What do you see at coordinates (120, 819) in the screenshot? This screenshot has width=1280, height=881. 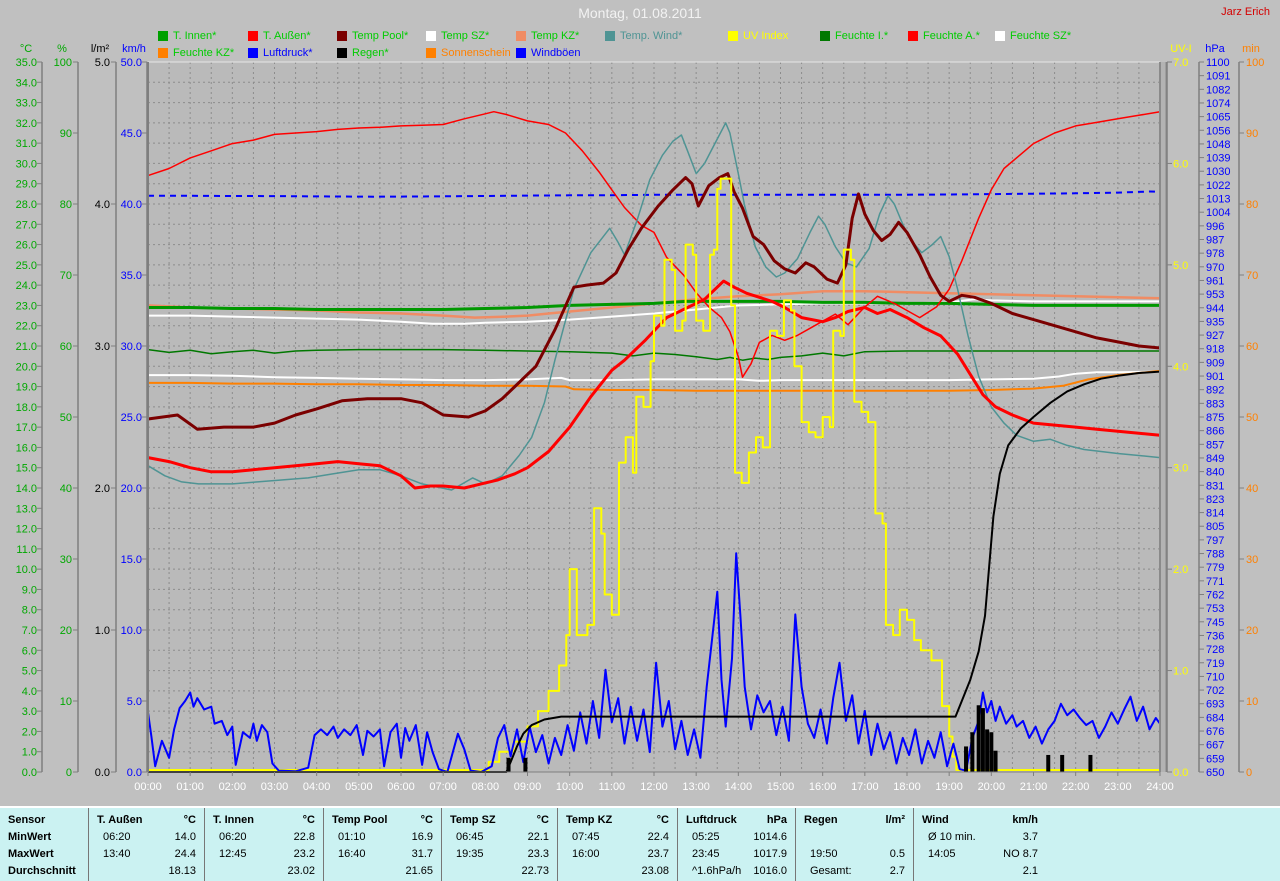 I see `sensor-name: T. Außen` at bounding box center [120, 819].